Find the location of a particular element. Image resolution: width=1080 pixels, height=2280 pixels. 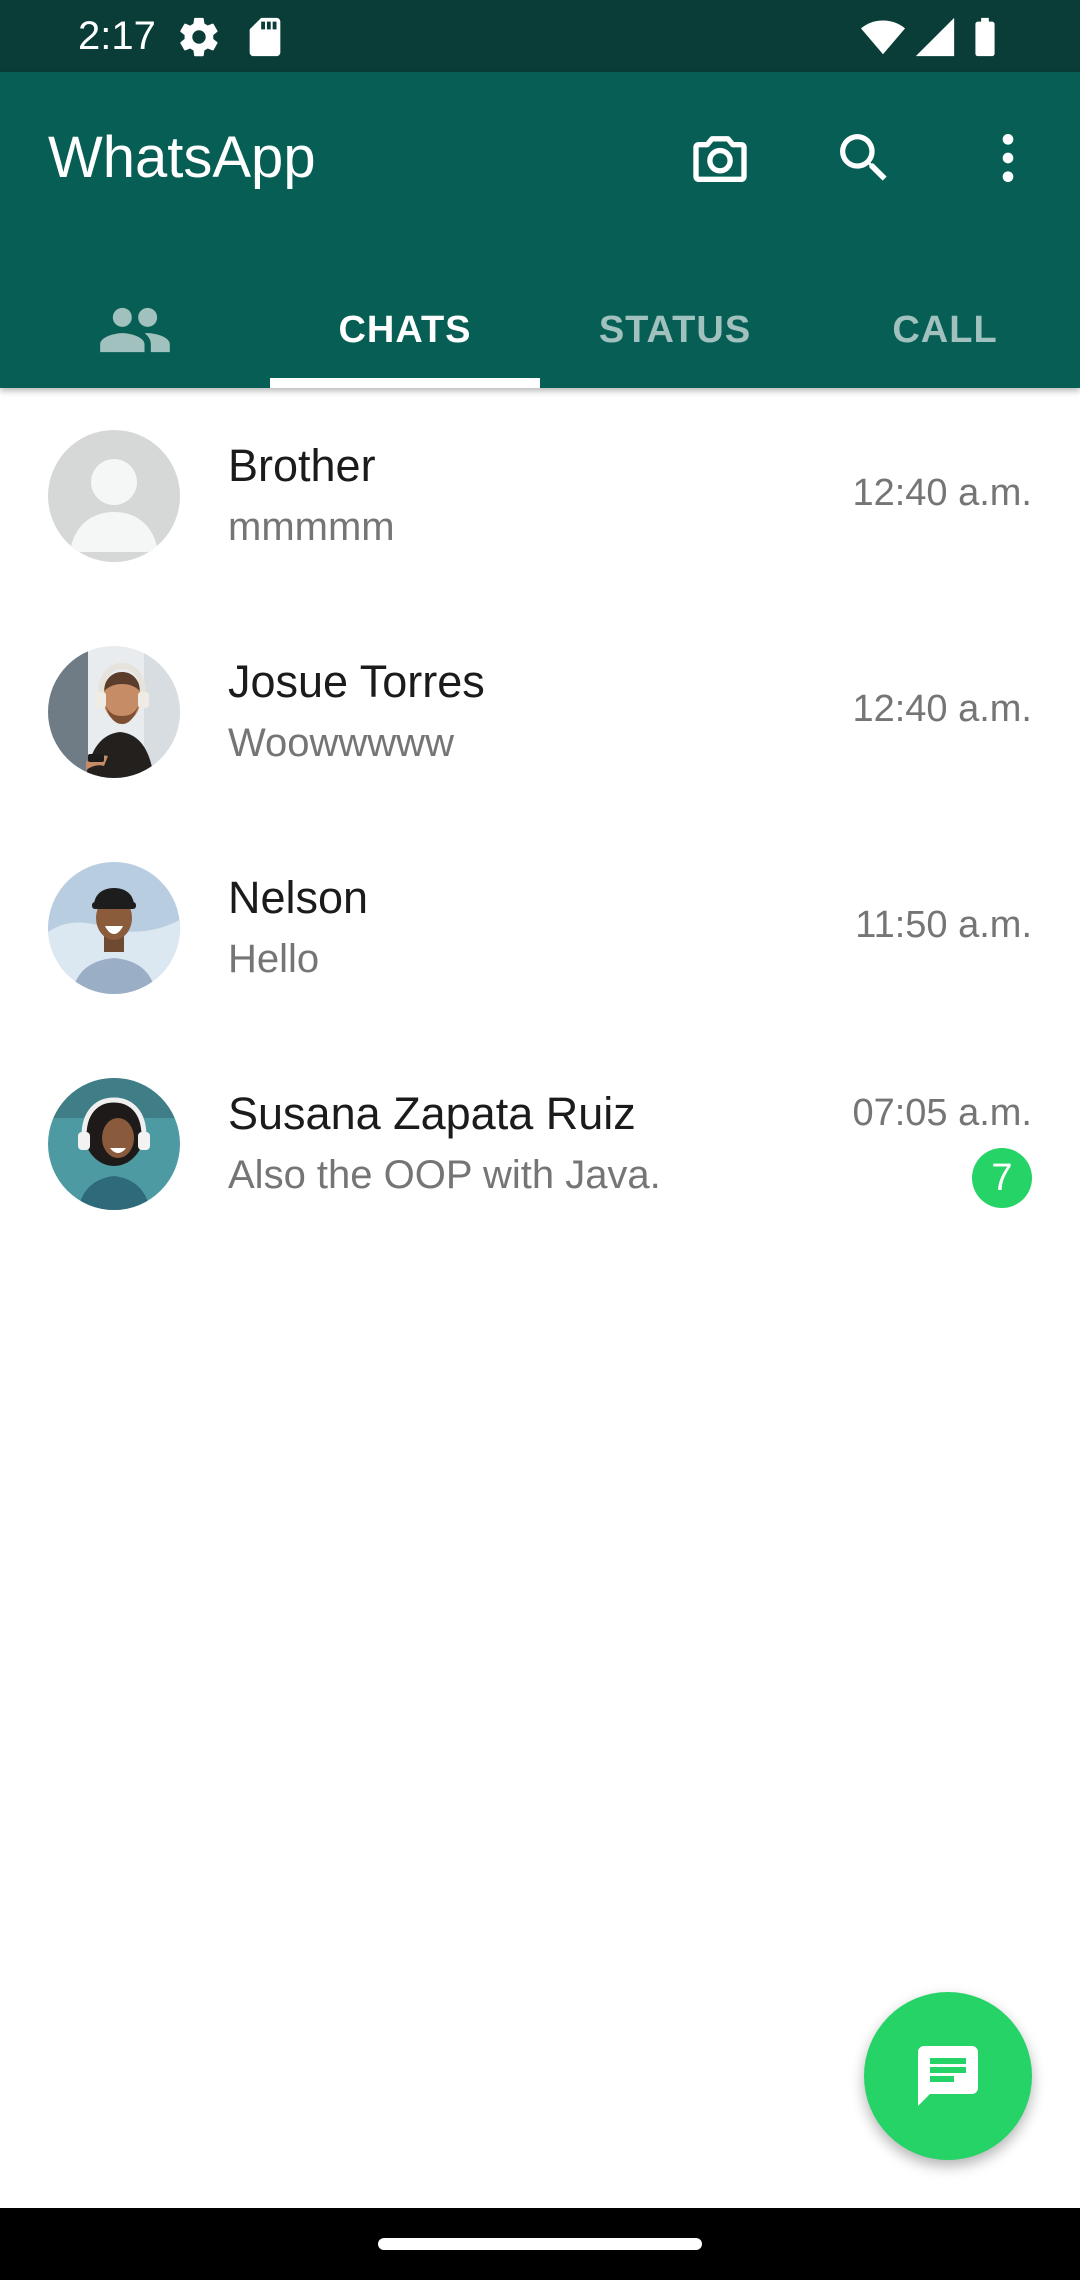

tab-call-label: CALL is located at coordinates (945, 329).